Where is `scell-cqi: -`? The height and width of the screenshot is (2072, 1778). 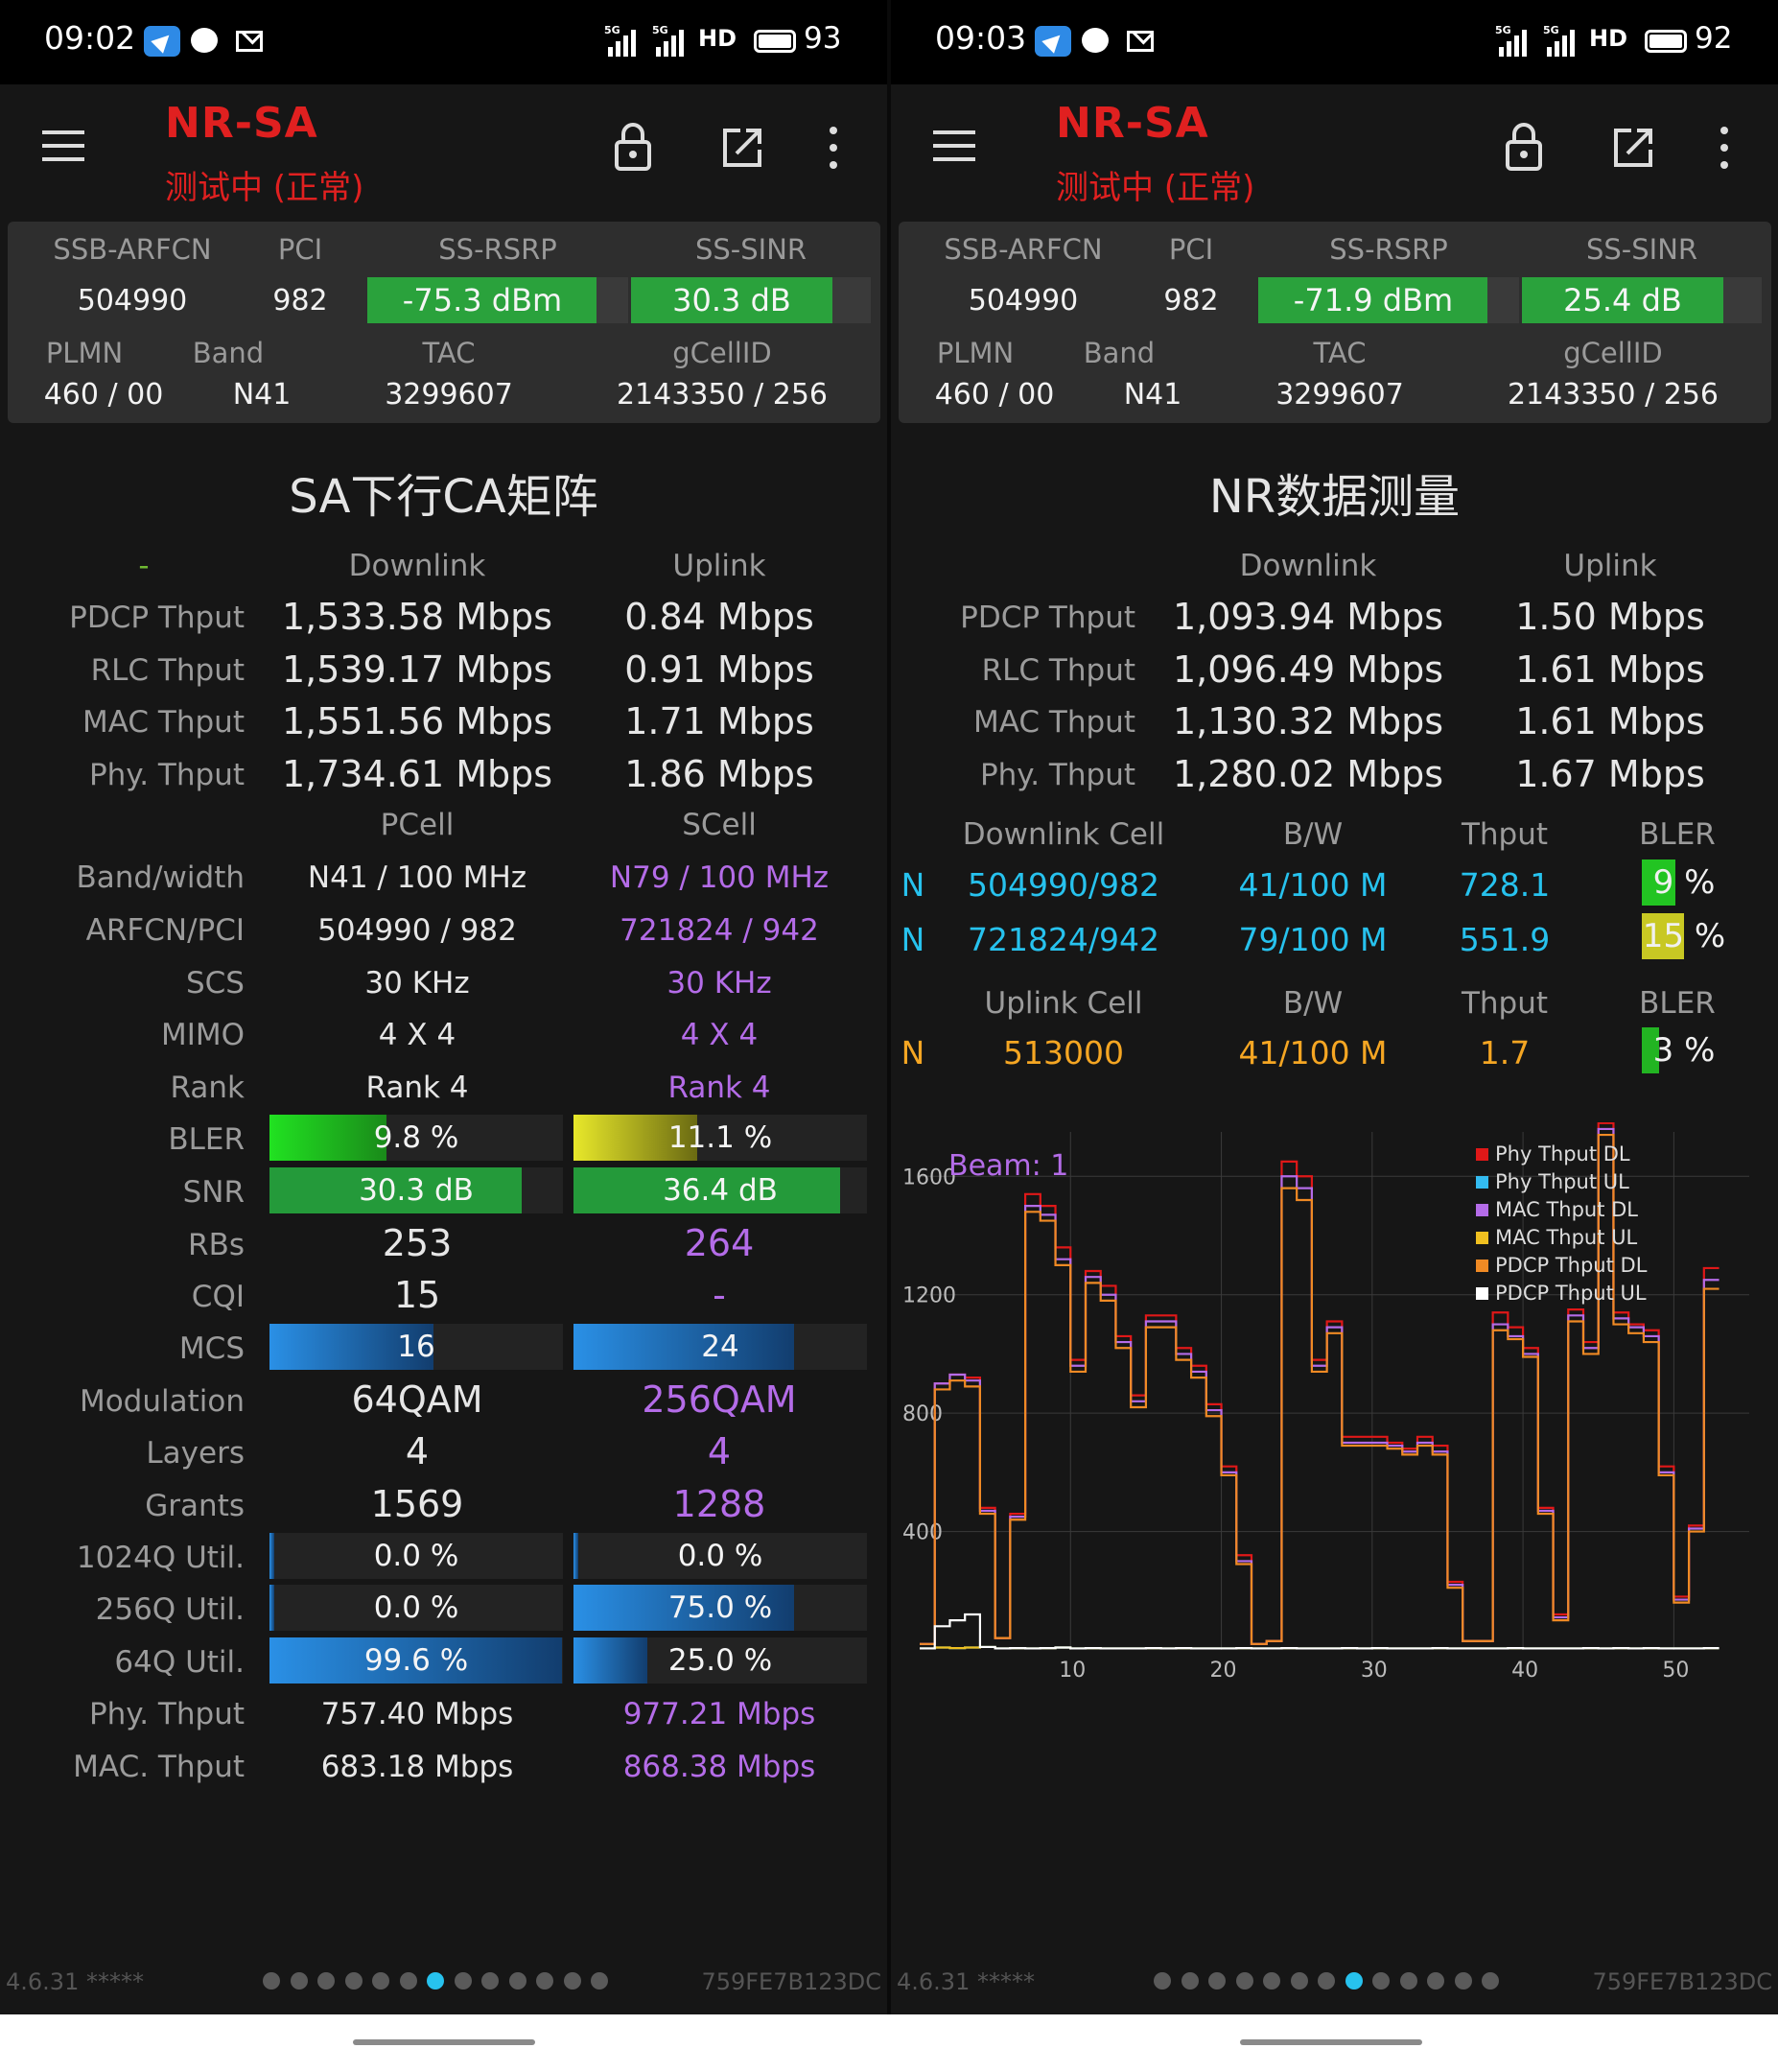 scell-cqi: - is located at coordinates (719, 1295).